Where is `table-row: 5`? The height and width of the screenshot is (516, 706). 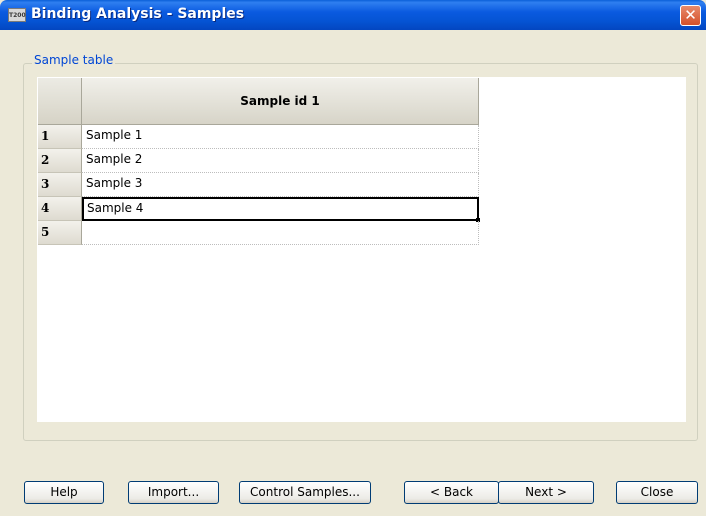 table-row: 5 is located at coordinates (258, 233).